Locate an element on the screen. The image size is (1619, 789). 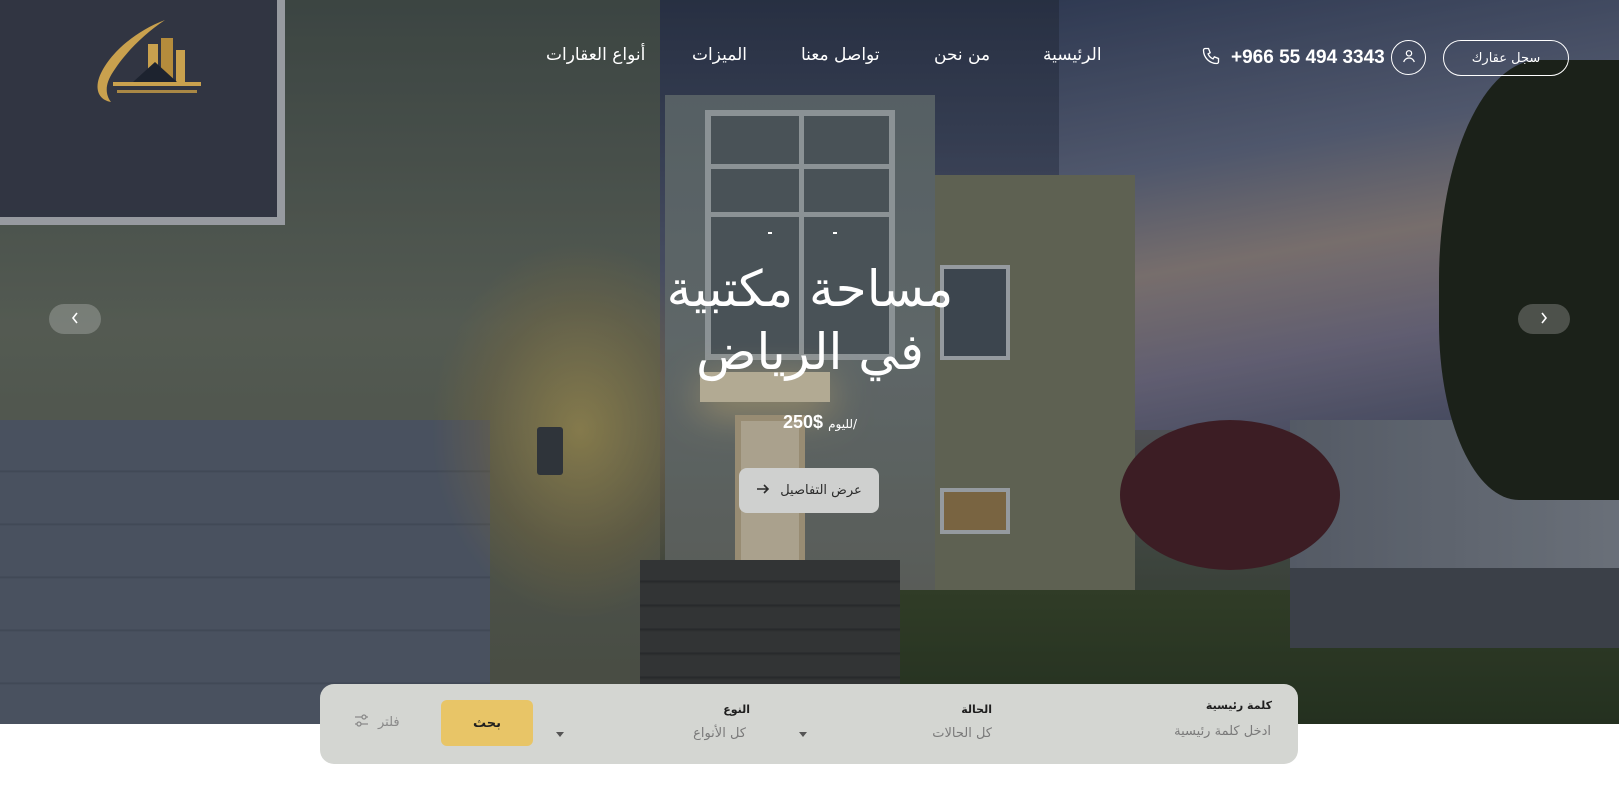
chevron-left-icon is located at coordinates (75, 319).